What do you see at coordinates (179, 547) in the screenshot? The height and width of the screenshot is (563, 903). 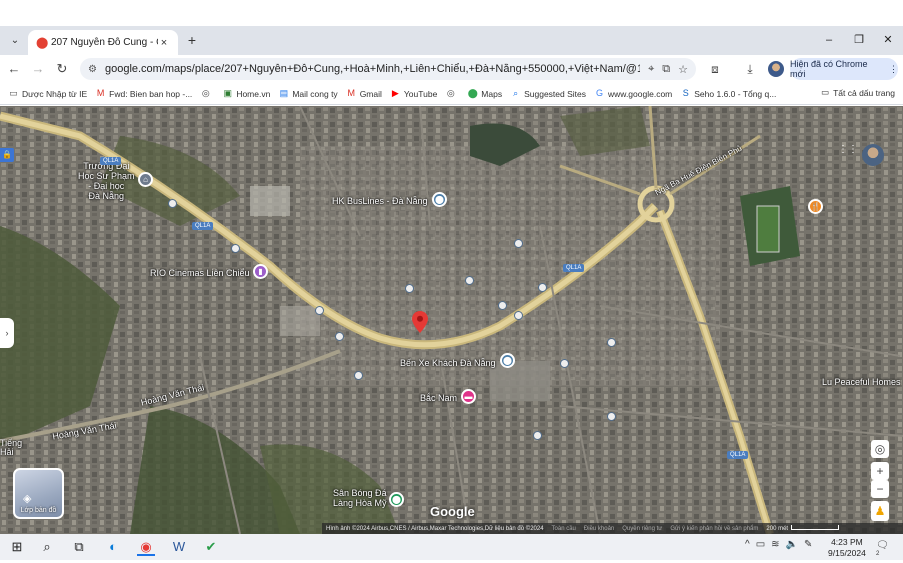 I see `word-icon: W` at bounding box center [179, 547].